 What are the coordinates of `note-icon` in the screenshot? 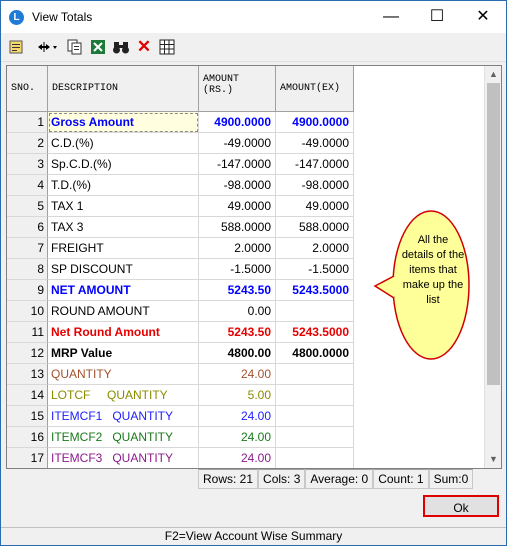 It's located at (17, 47).